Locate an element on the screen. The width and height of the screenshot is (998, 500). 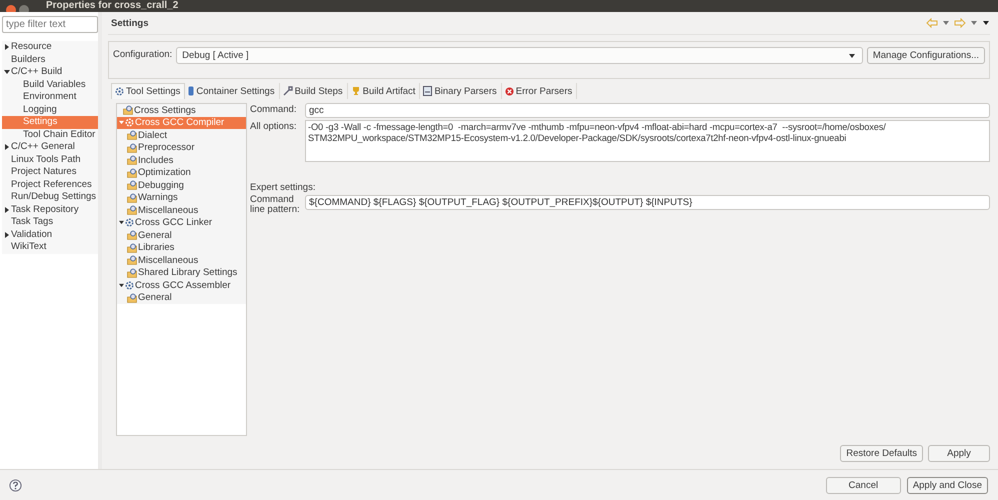
all-options-label: All options: is located at coordinates (274, 127).